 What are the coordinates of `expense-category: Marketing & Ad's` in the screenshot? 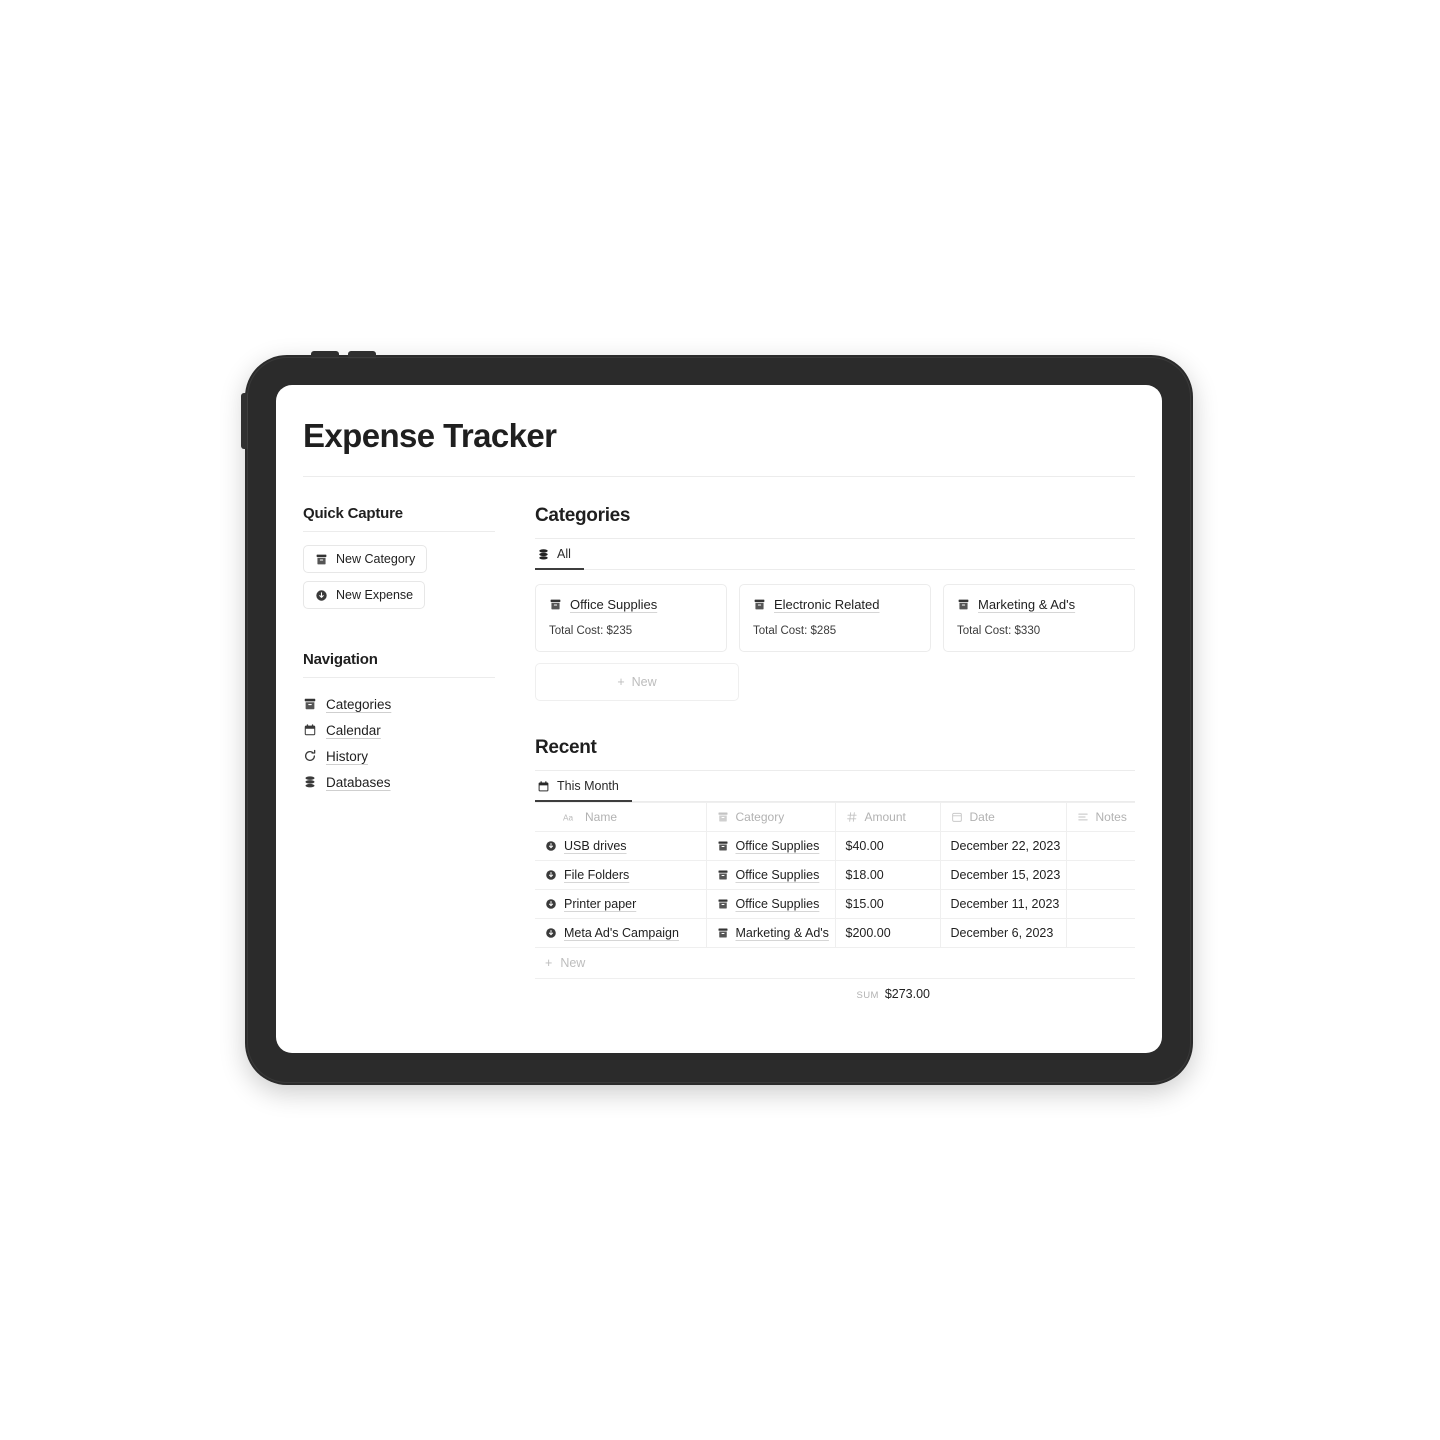 It's located at (782, 933).